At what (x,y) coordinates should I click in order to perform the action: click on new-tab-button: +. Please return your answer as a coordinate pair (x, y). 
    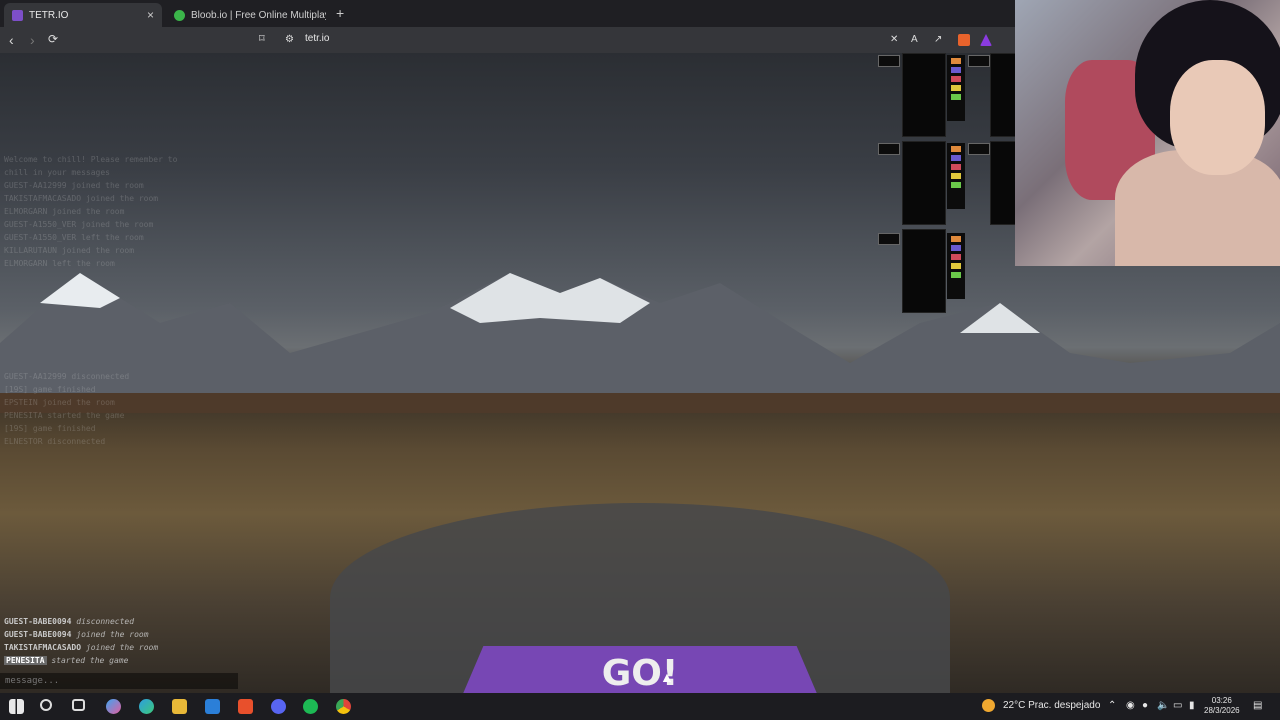
    Looking at the image, I should click on (340, 13).